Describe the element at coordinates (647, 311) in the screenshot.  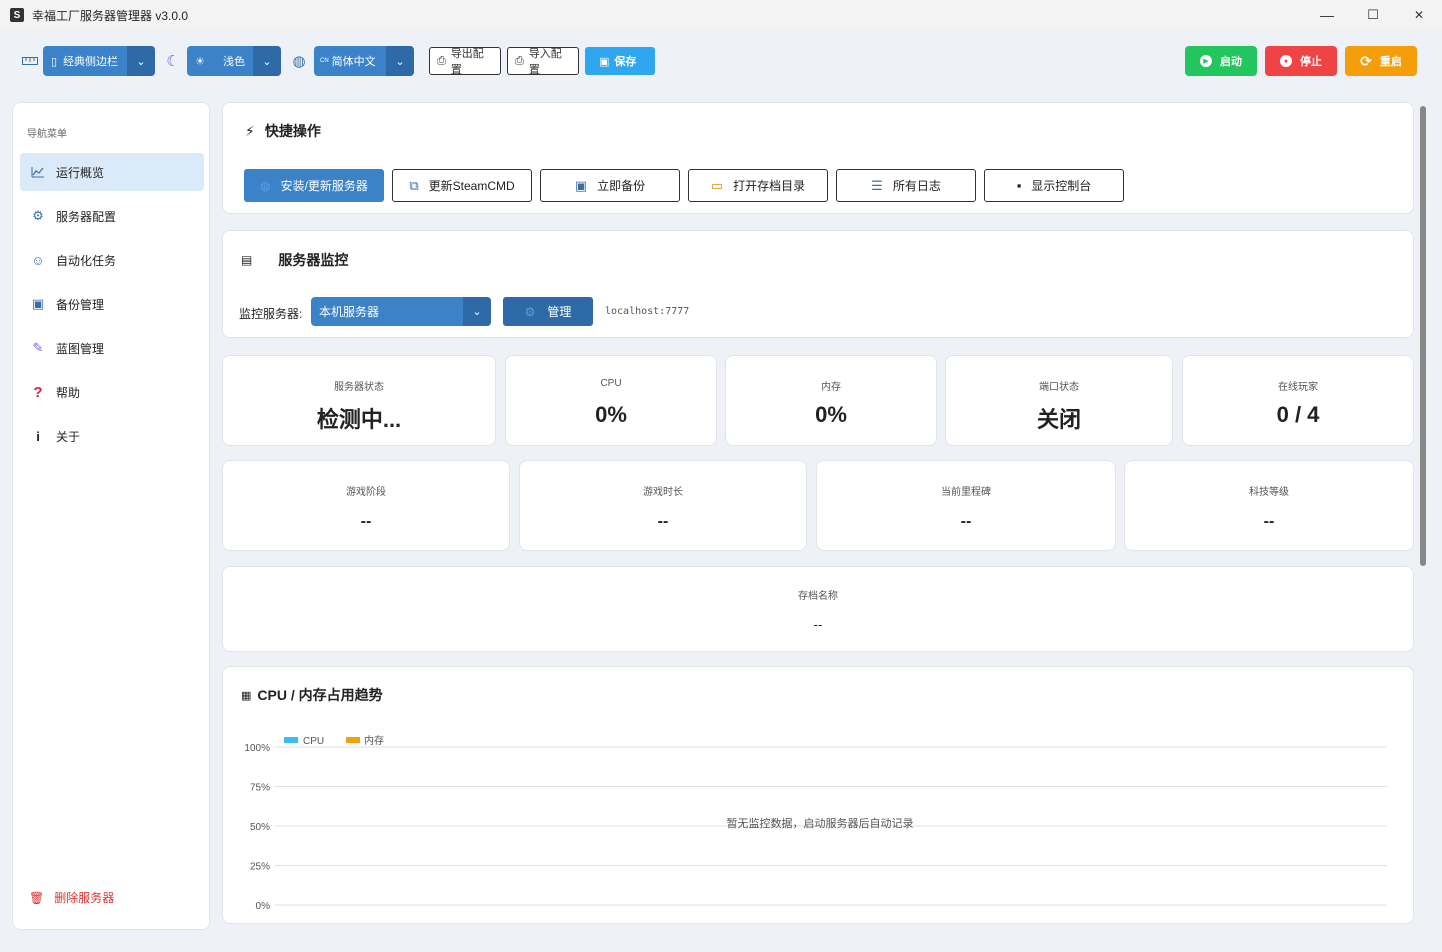
I see `server-address: localhost:7777` at that location.